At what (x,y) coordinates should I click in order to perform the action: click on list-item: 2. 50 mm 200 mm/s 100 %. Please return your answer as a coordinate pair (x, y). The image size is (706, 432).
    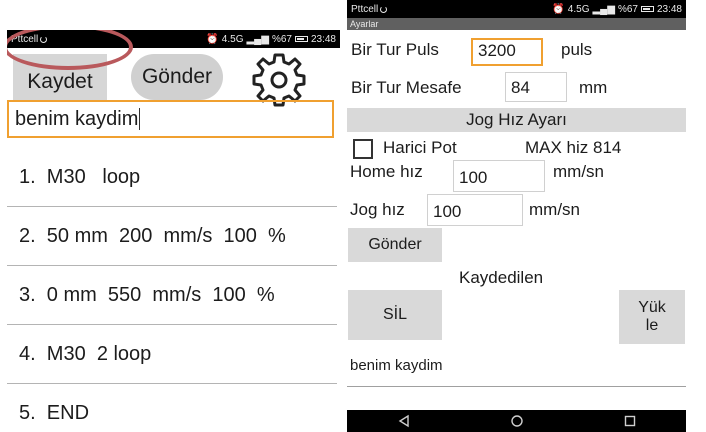
    Looking at the image, I should click on (172, 236).